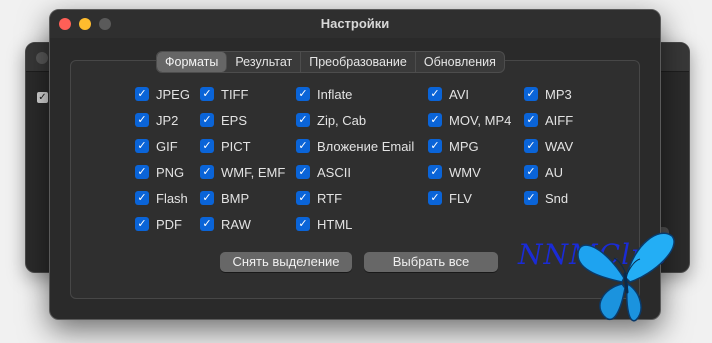 The width and height of the screenshot is (712, 343). I want to click on checkbox-bmp: ✓ BMP, so click(224, 198).